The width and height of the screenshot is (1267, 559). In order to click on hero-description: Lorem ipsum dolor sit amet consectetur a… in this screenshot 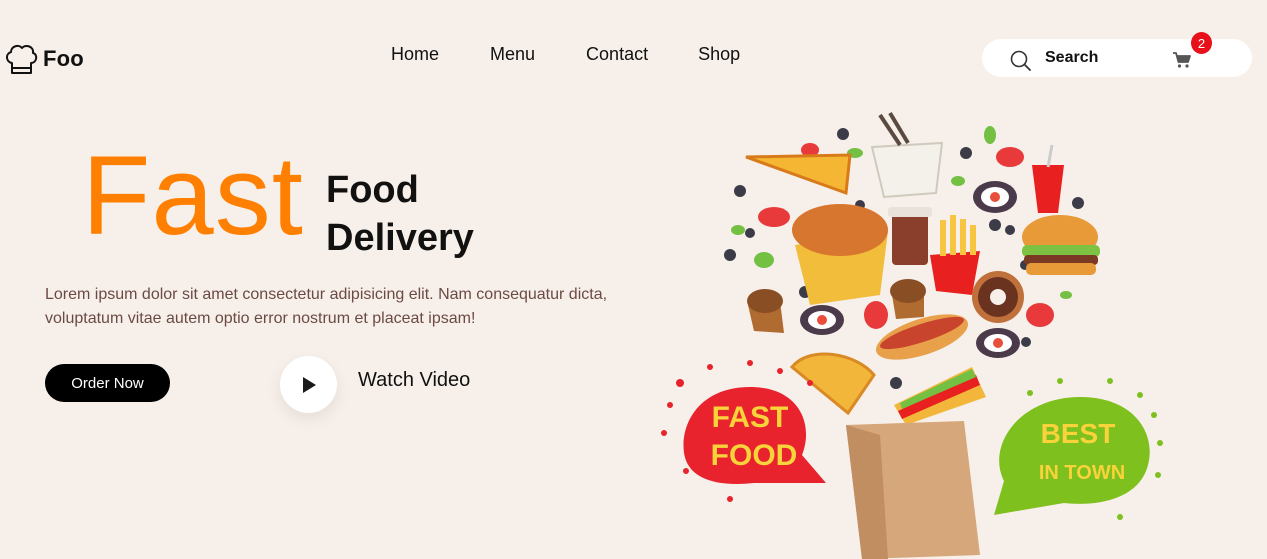, I will do `click(326, 306)`.